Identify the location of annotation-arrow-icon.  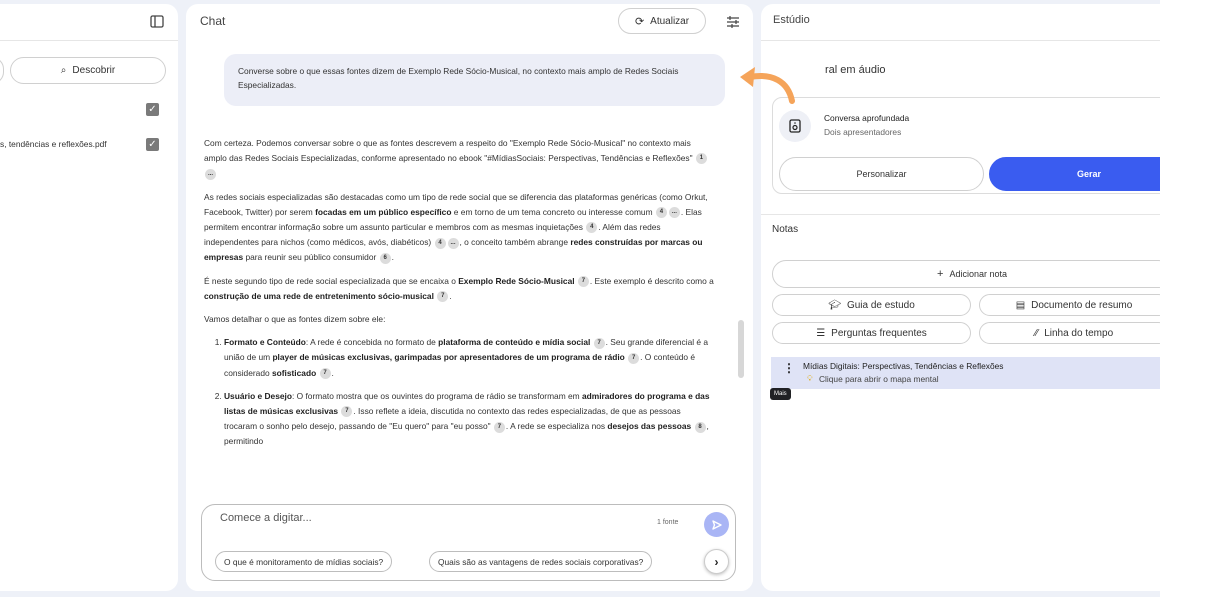
(767, 85).